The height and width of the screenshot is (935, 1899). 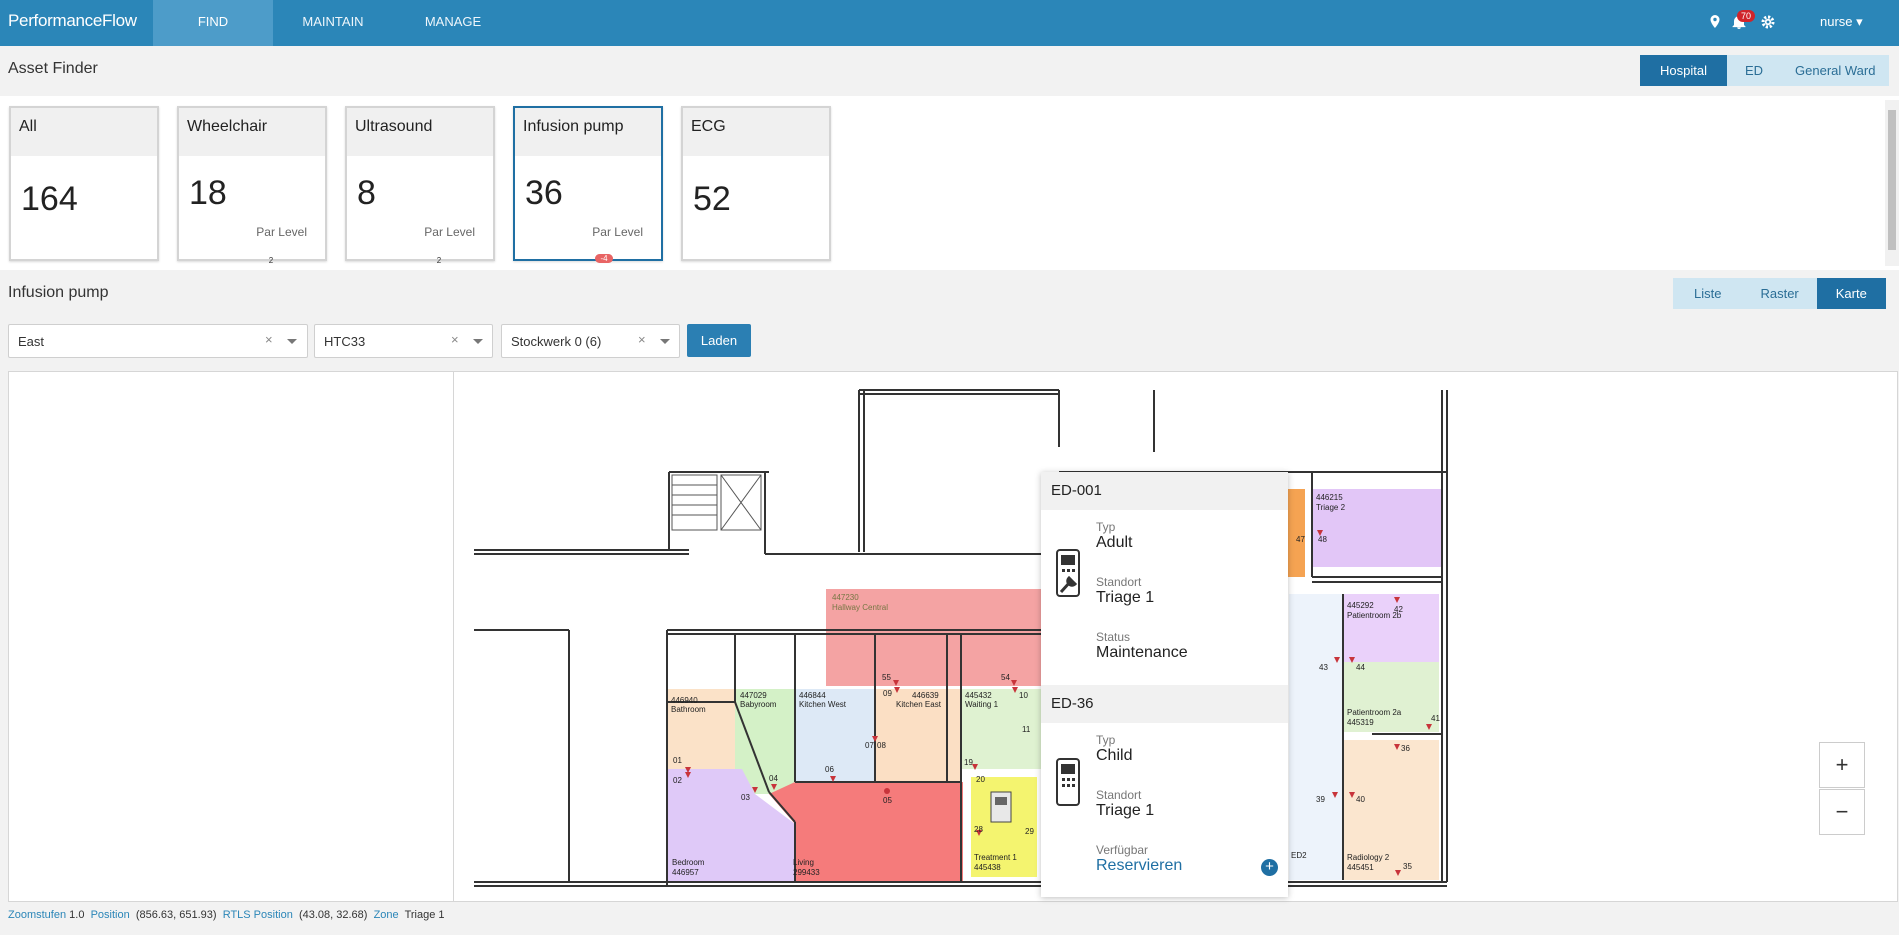 I want to click on svg-text: 55, so click(x=886, y=677).